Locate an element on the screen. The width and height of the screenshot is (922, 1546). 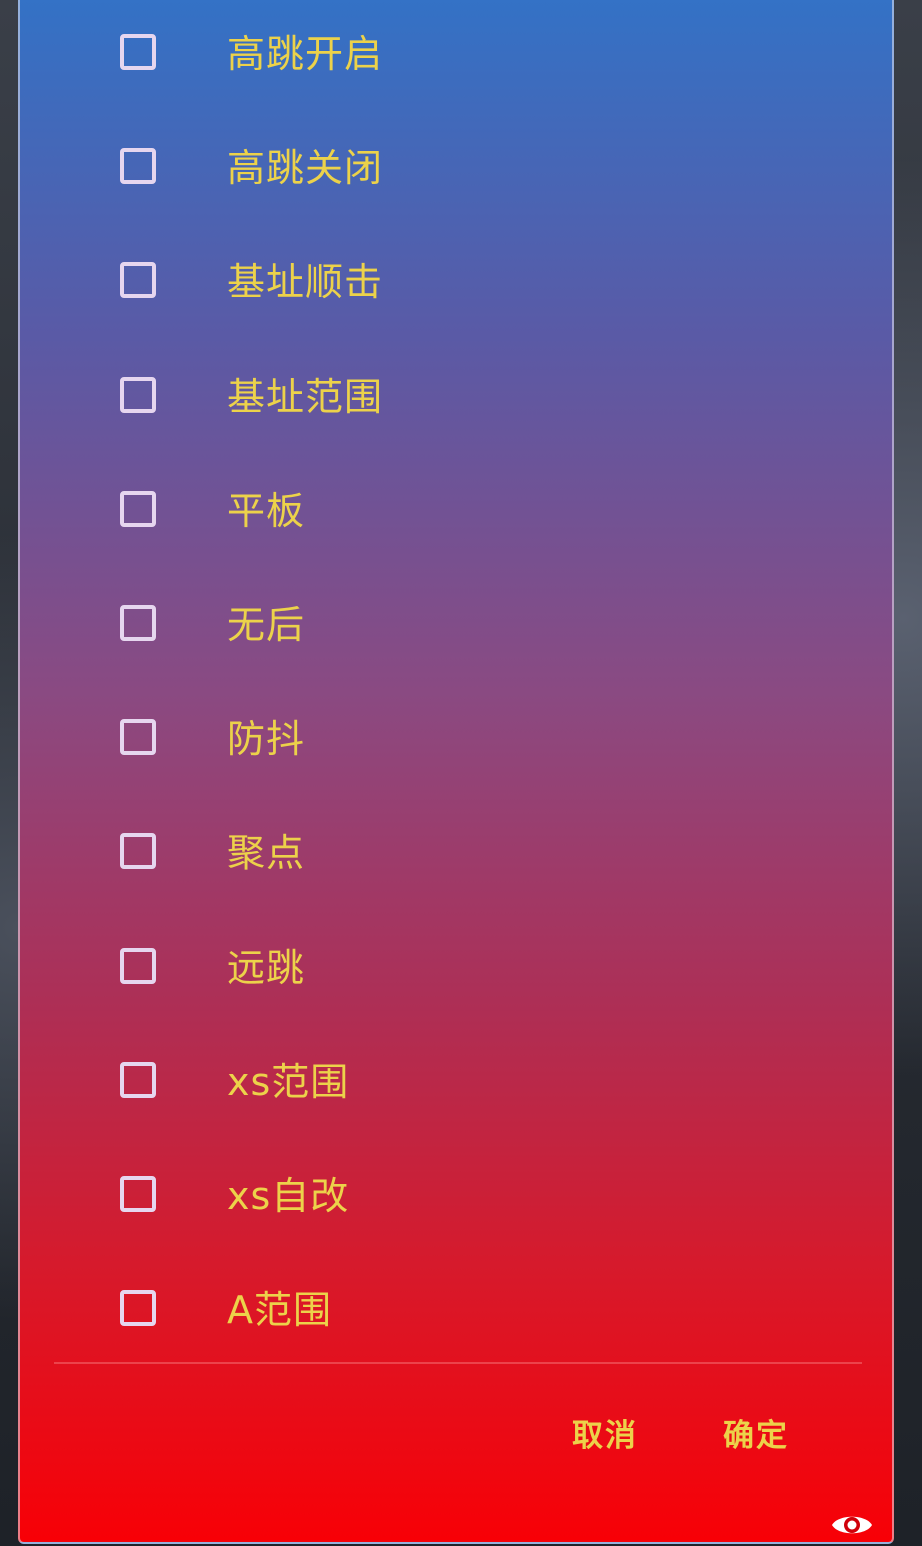
option-label: 基址范围 is located at coordinates (305, 396).